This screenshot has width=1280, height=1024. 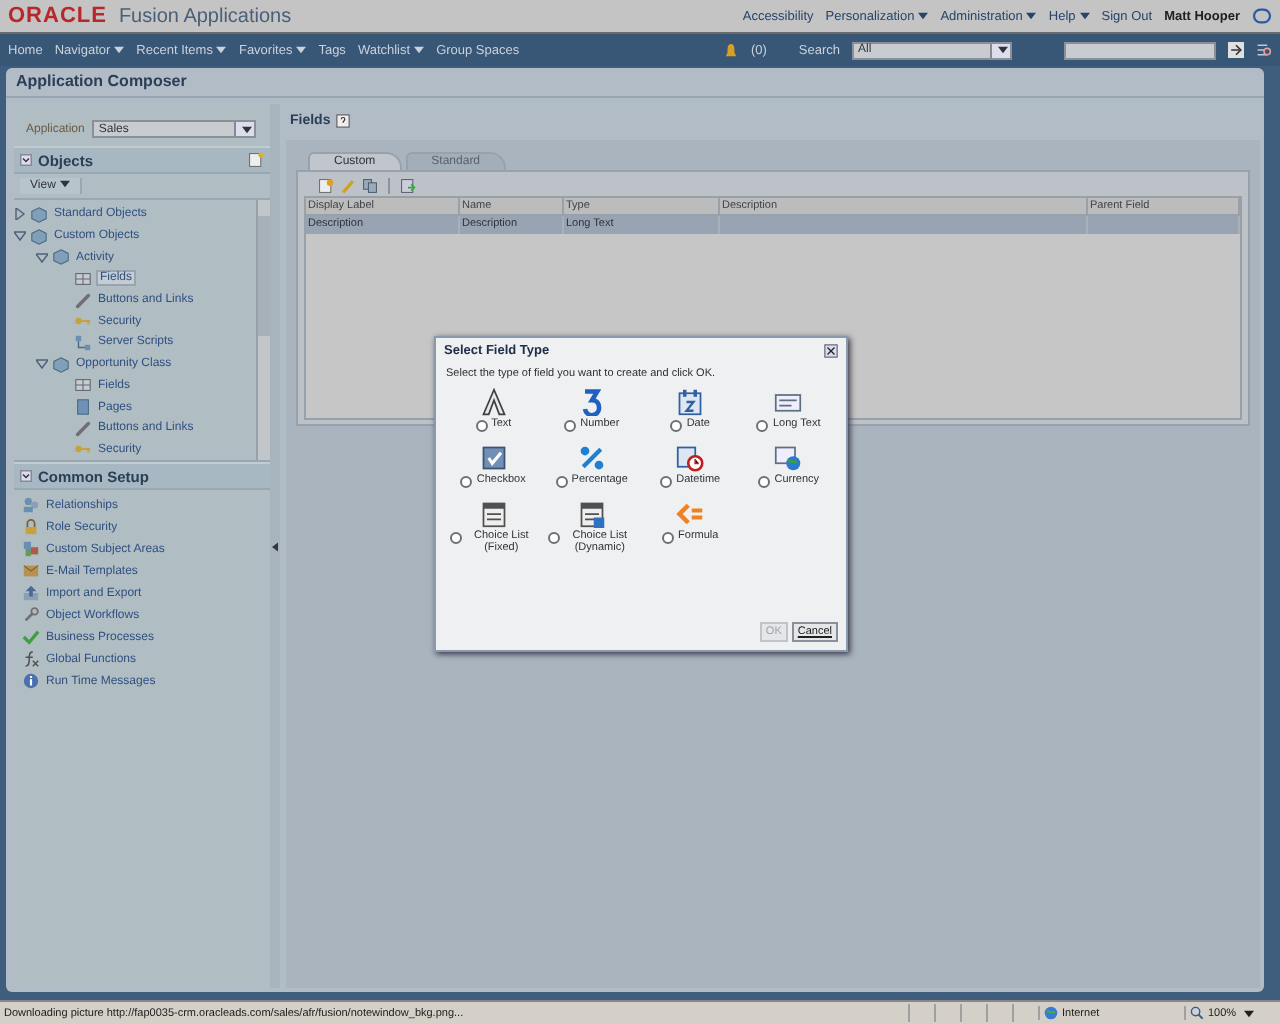 What do you see at coordinates (635, 83) in the screenshot?
I see `page-title: Application Composer` at bounding box center [635, 83].